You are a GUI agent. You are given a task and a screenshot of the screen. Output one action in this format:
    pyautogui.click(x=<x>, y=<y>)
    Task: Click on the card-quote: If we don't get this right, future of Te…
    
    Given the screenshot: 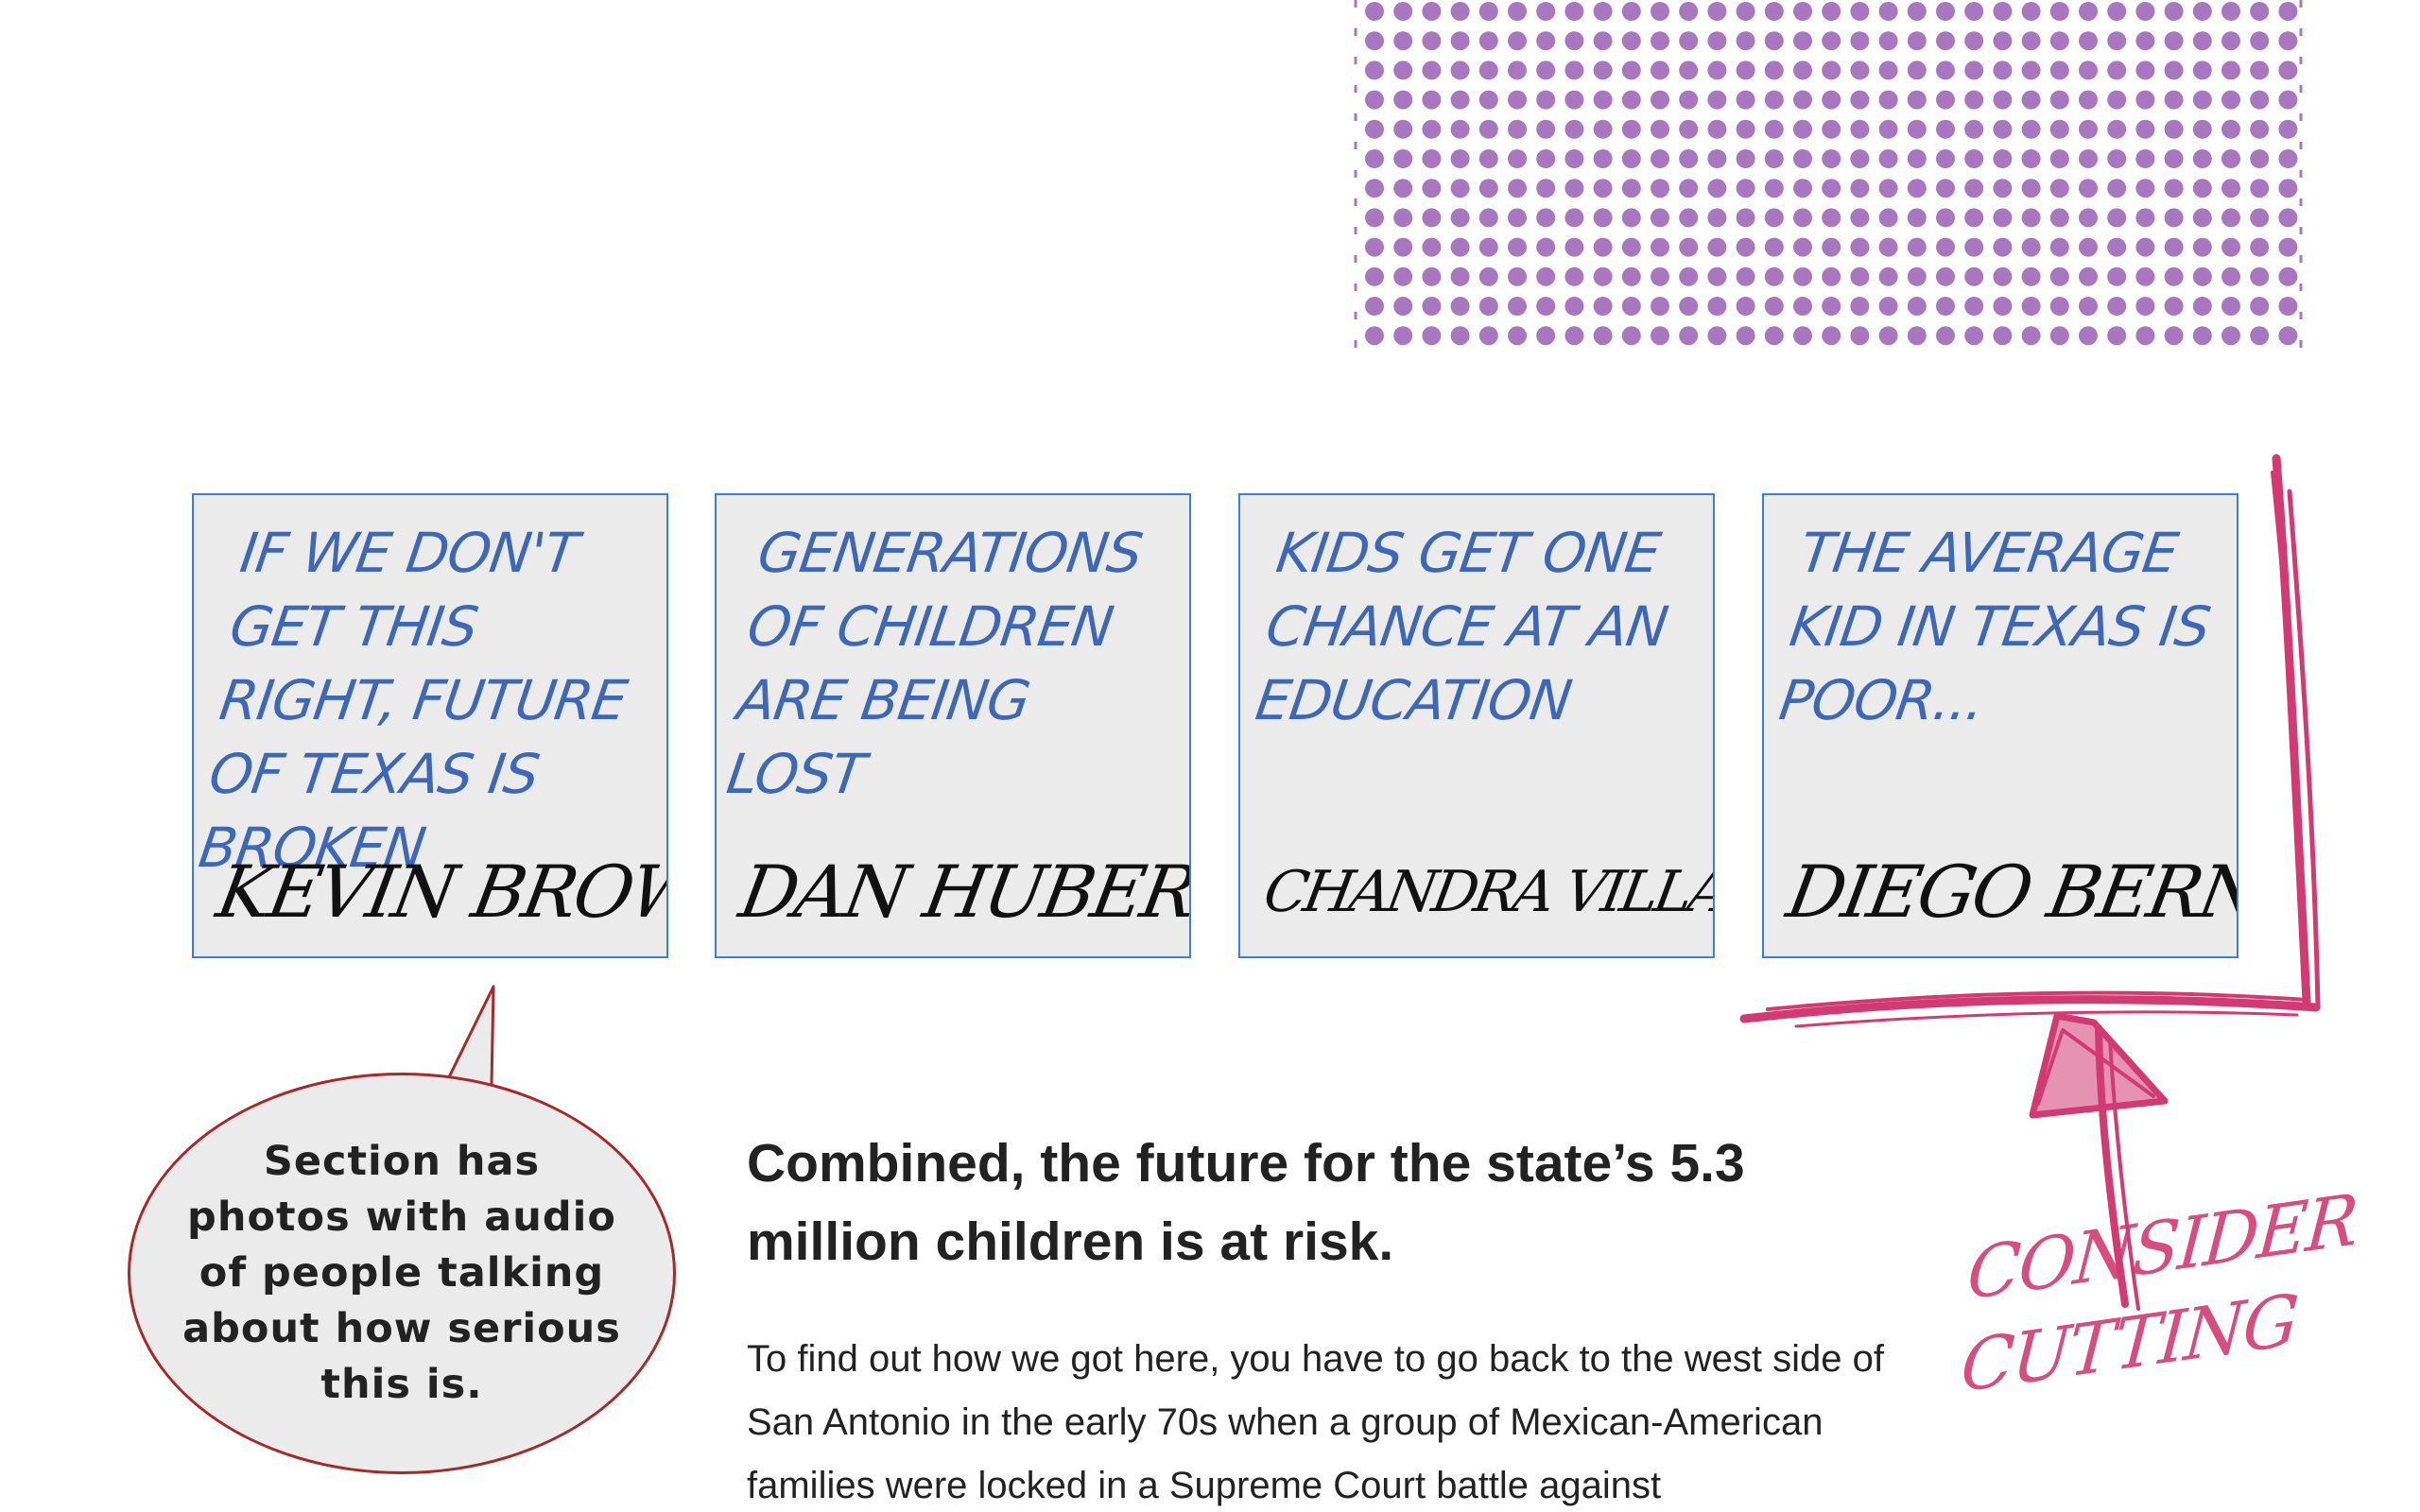 What is the action you would take?
    pyautogui.click(x=413, y=700)
    